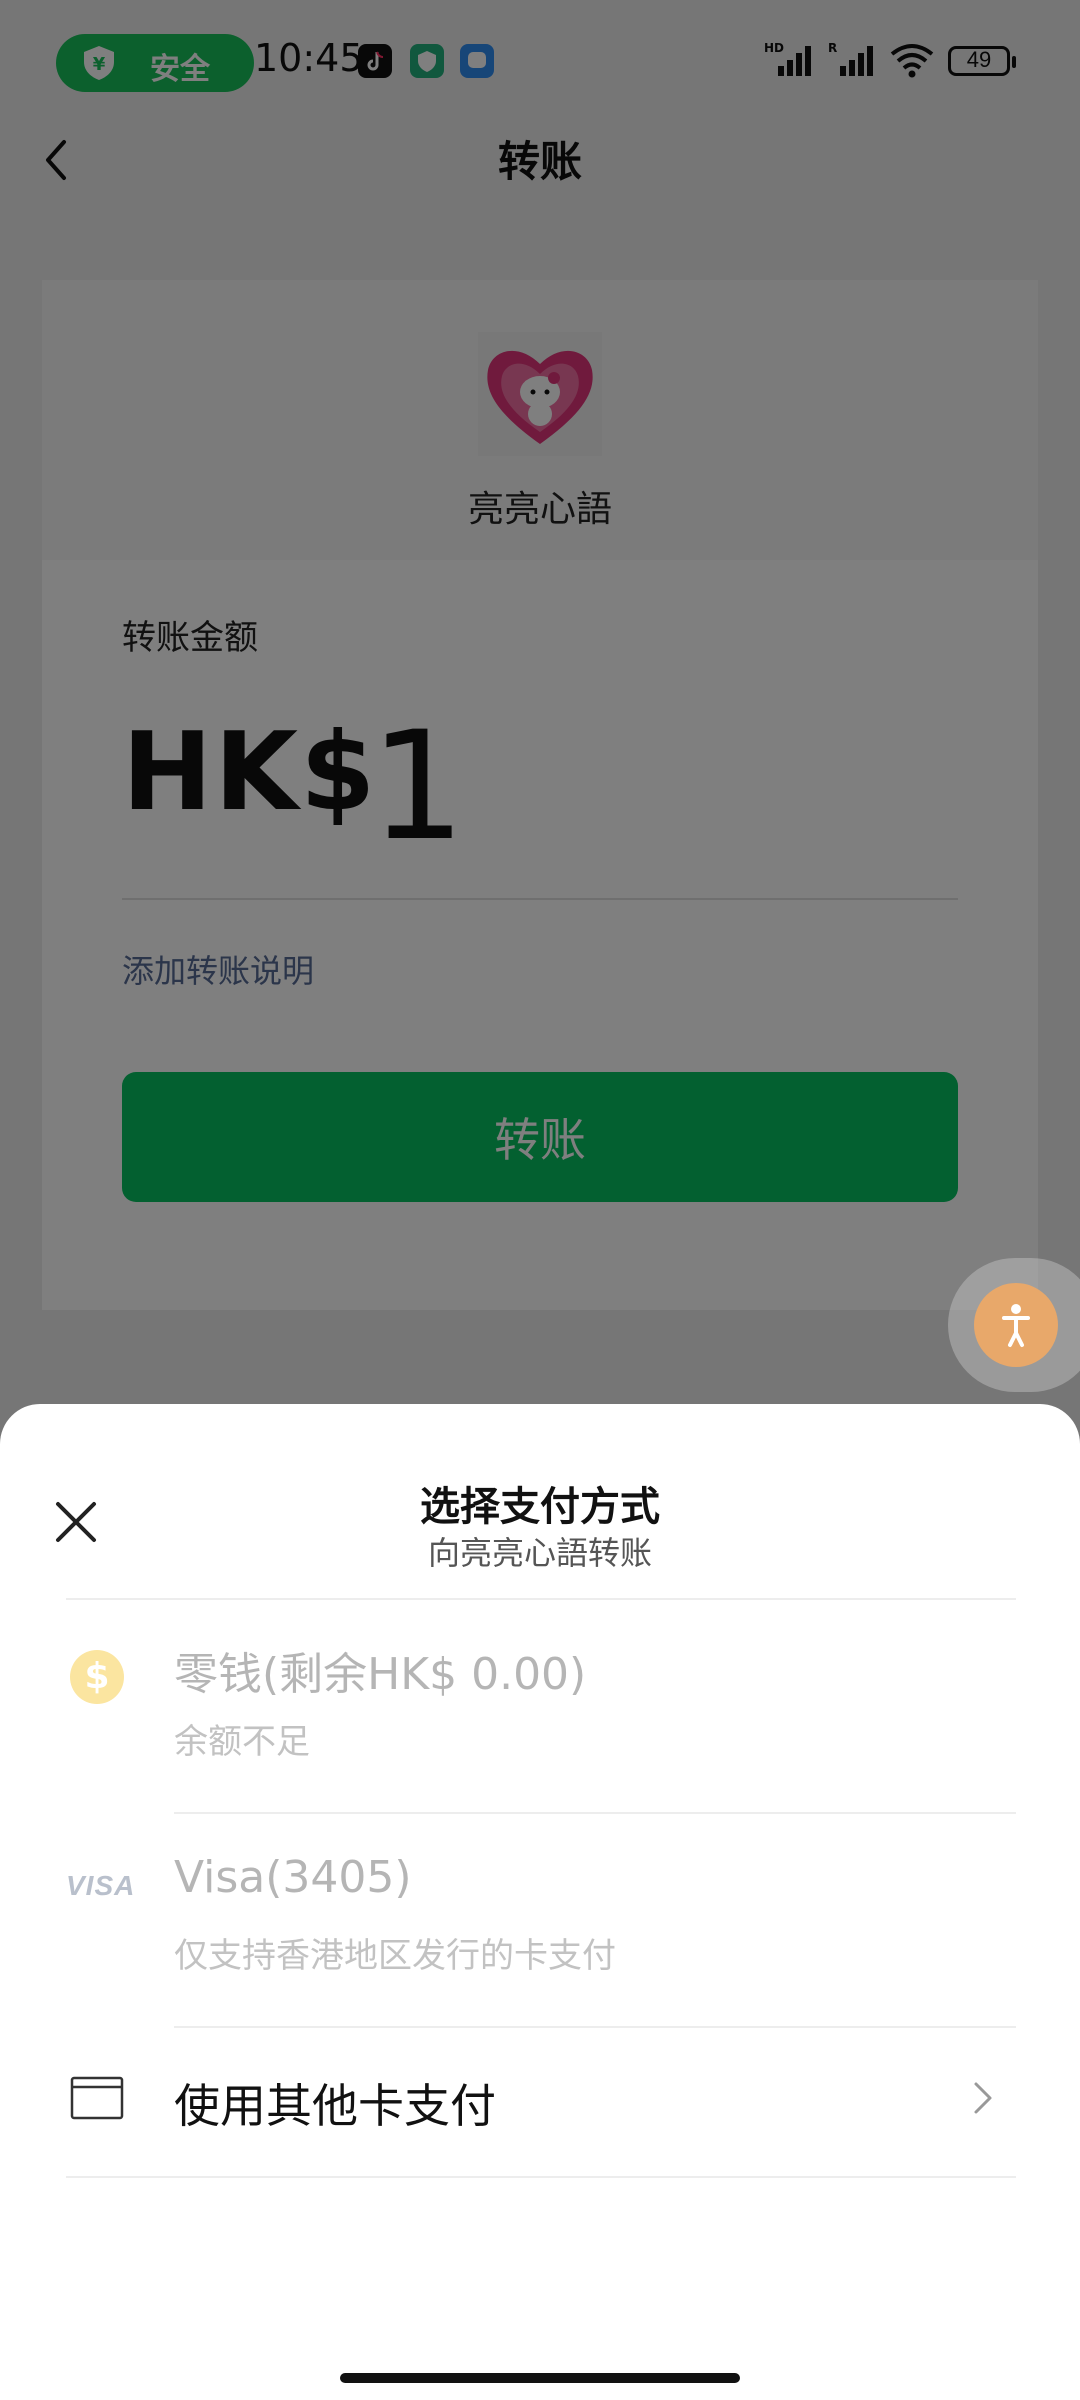 Image resolution: width=1080 pixels, height=2400 pixels. What do you see at coordinates (540, 2378) in the screenshot?
I see `home-indicator` at bounding box center [540, 2378].